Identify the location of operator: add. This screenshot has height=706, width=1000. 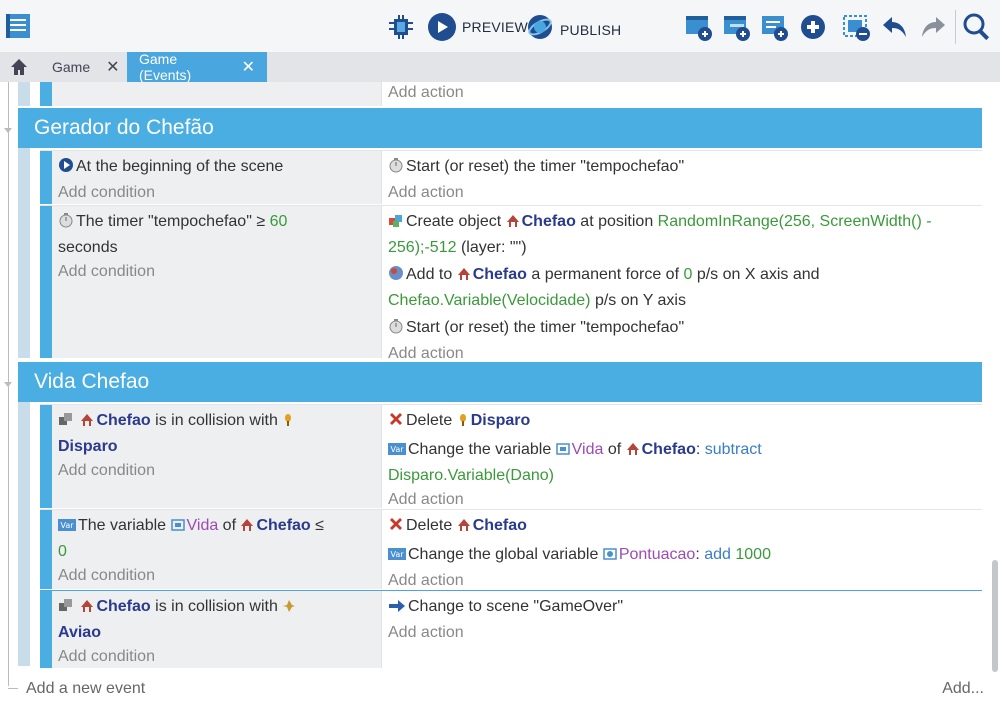
(717, 554).